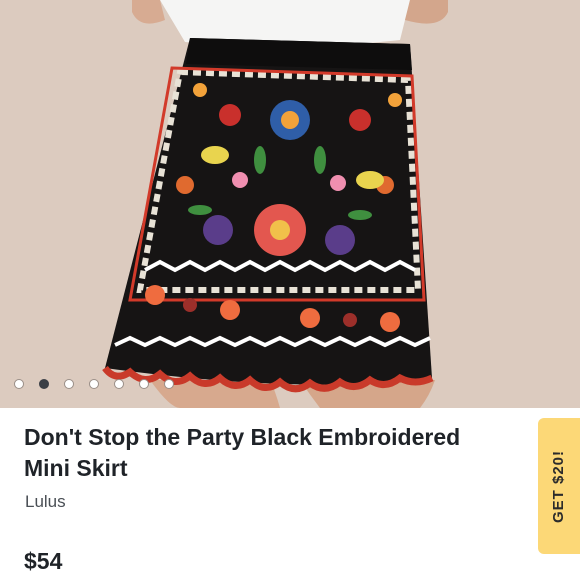 This screenshot has height=580, width=580. I want to click on product-brand: Lulus, so click(45, 502).